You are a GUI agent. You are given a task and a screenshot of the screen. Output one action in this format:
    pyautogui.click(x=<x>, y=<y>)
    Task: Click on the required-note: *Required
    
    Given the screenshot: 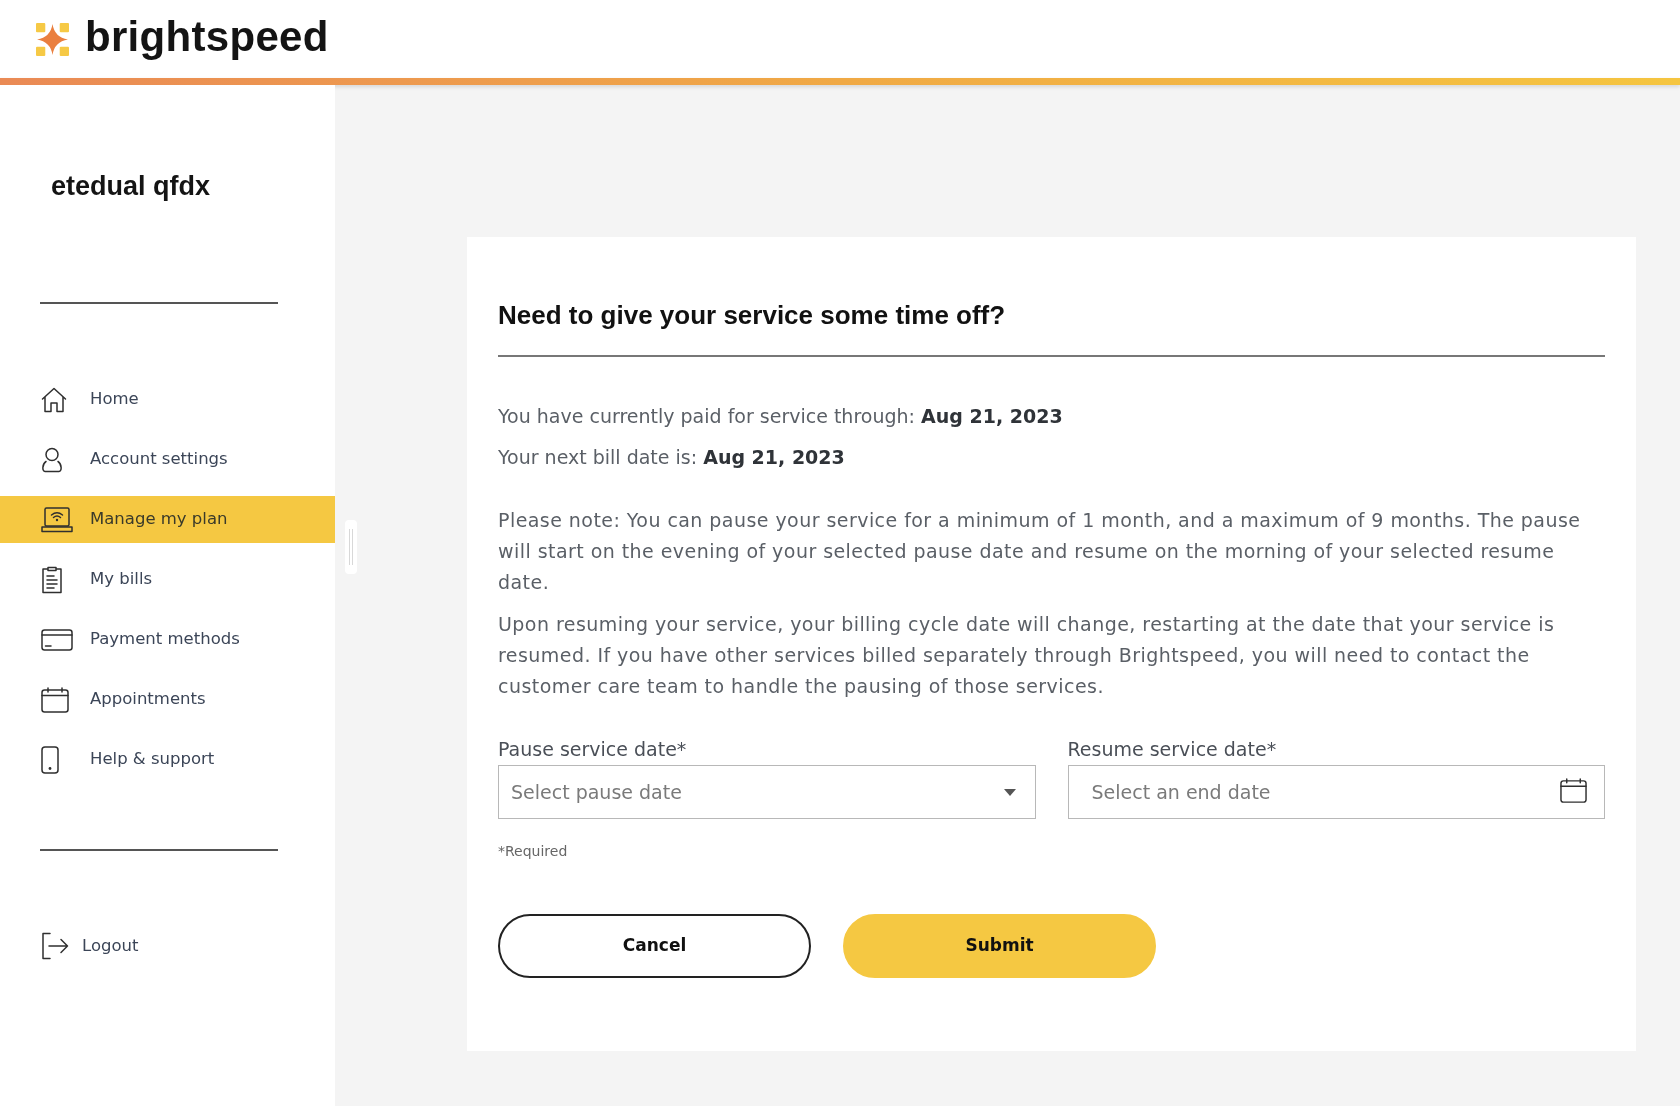 What is the action you would take?
    pyautogui.click(x=533, y=851)
    